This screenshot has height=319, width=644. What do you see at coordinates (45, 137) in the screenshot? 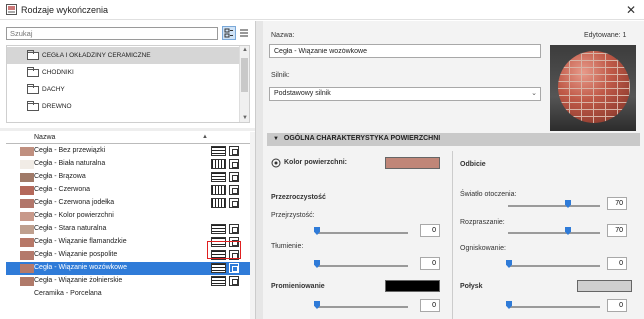
I see `column-header-name: Nazwa` at bounding box center [45, 137].